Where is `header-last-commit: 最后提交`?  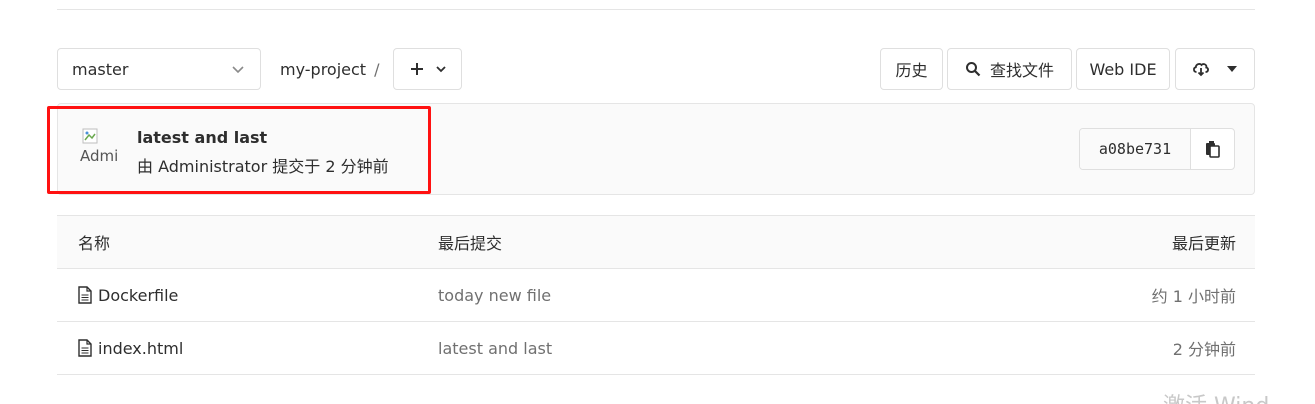 header-last-commit: 最后提交 is located at coordinates (470, 243).